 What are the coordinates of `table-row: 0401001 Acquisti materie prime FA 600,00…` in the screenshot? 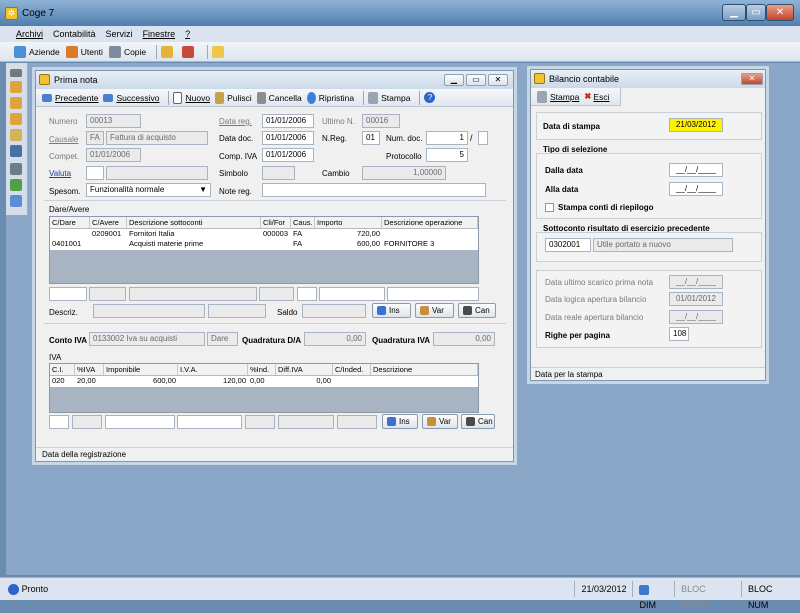 It's located at (264, 244).